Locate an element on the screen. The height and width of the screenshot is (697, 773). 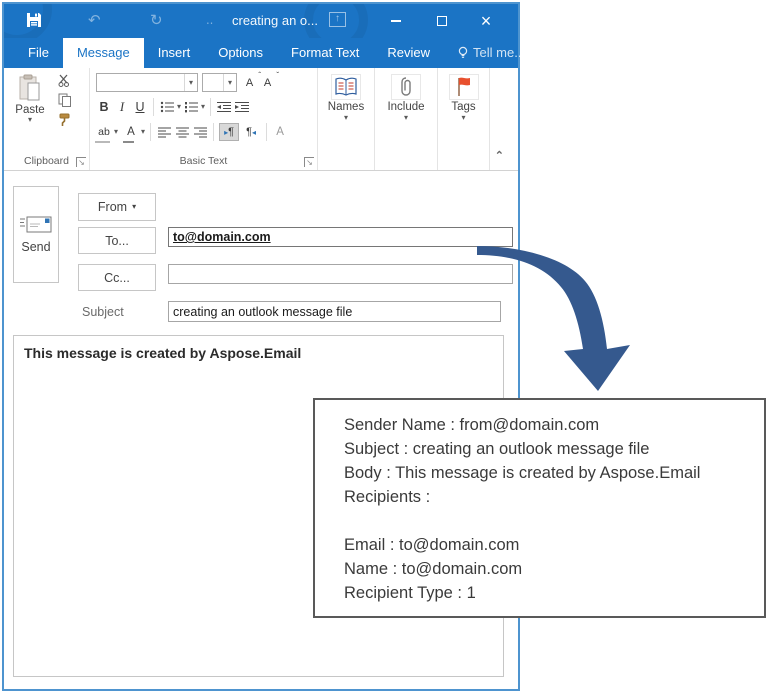
callout-line: Recipients : is located at coordinates (387, 497).